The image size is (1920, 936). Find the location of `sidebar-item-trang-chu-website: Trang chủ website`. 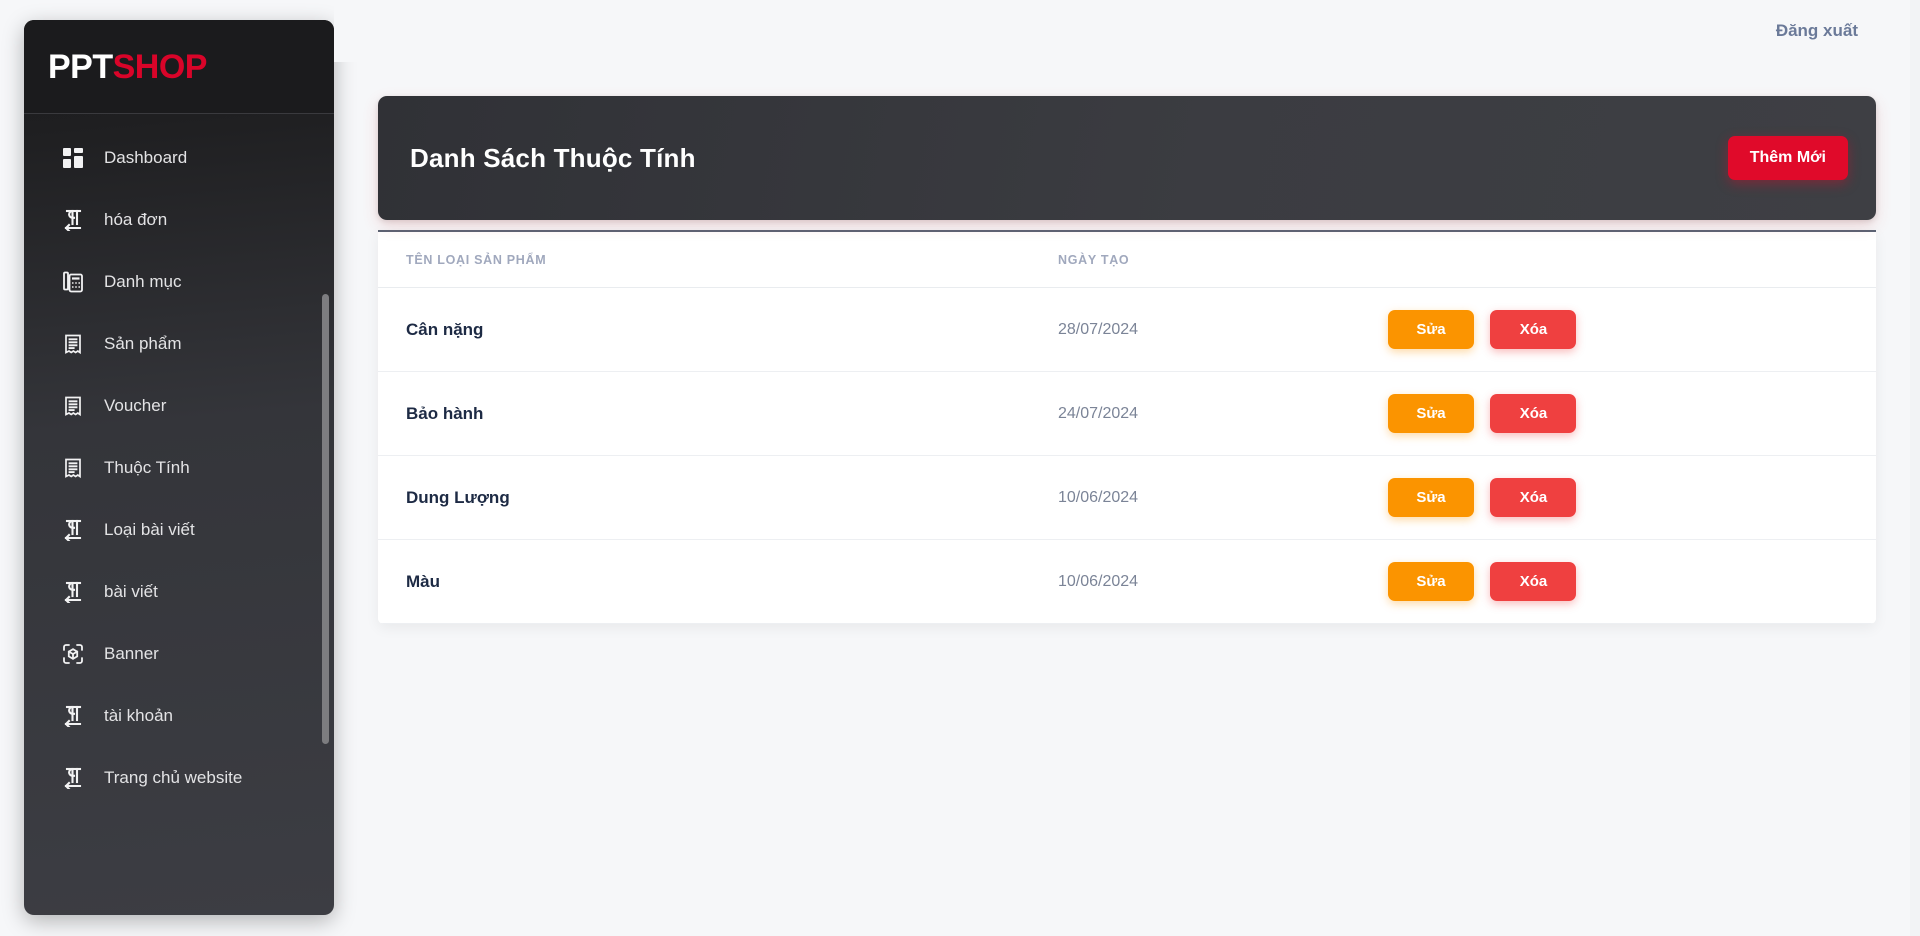

sidebar-item-trang-chu-website: Trang chủ website is located at coordinates (179, 778).